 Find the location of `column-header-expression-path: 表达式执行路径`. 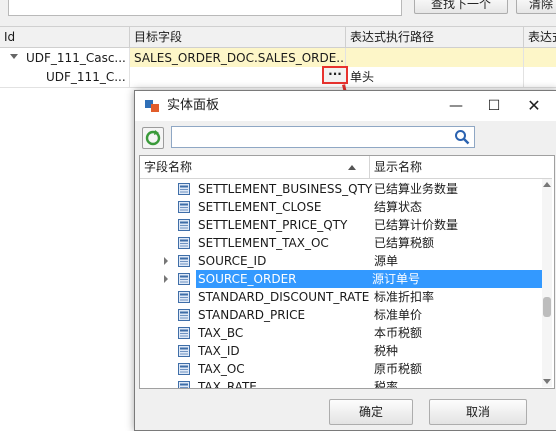

column-header-expression-path: 表达式执行路径 is located at coordinates (435, 37).